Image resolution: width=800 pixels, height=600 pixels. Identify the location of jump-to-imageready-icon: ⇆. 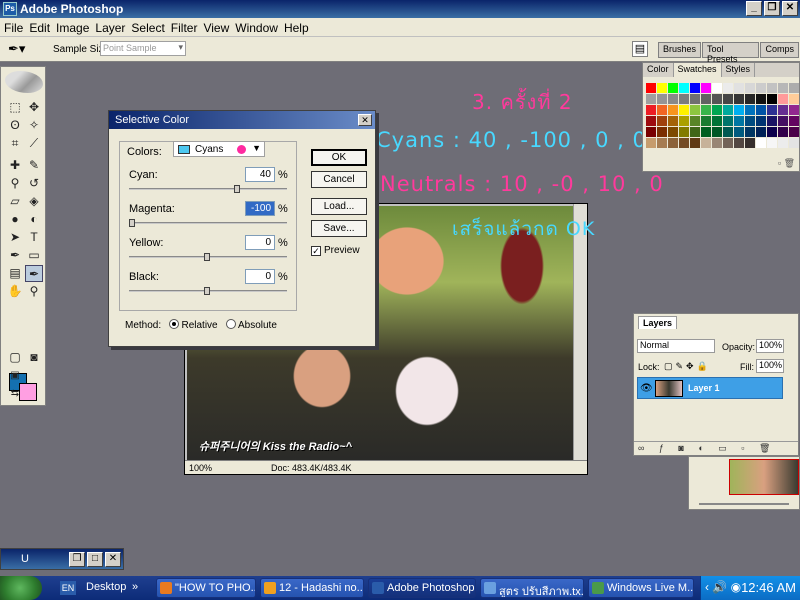
(15, 393).